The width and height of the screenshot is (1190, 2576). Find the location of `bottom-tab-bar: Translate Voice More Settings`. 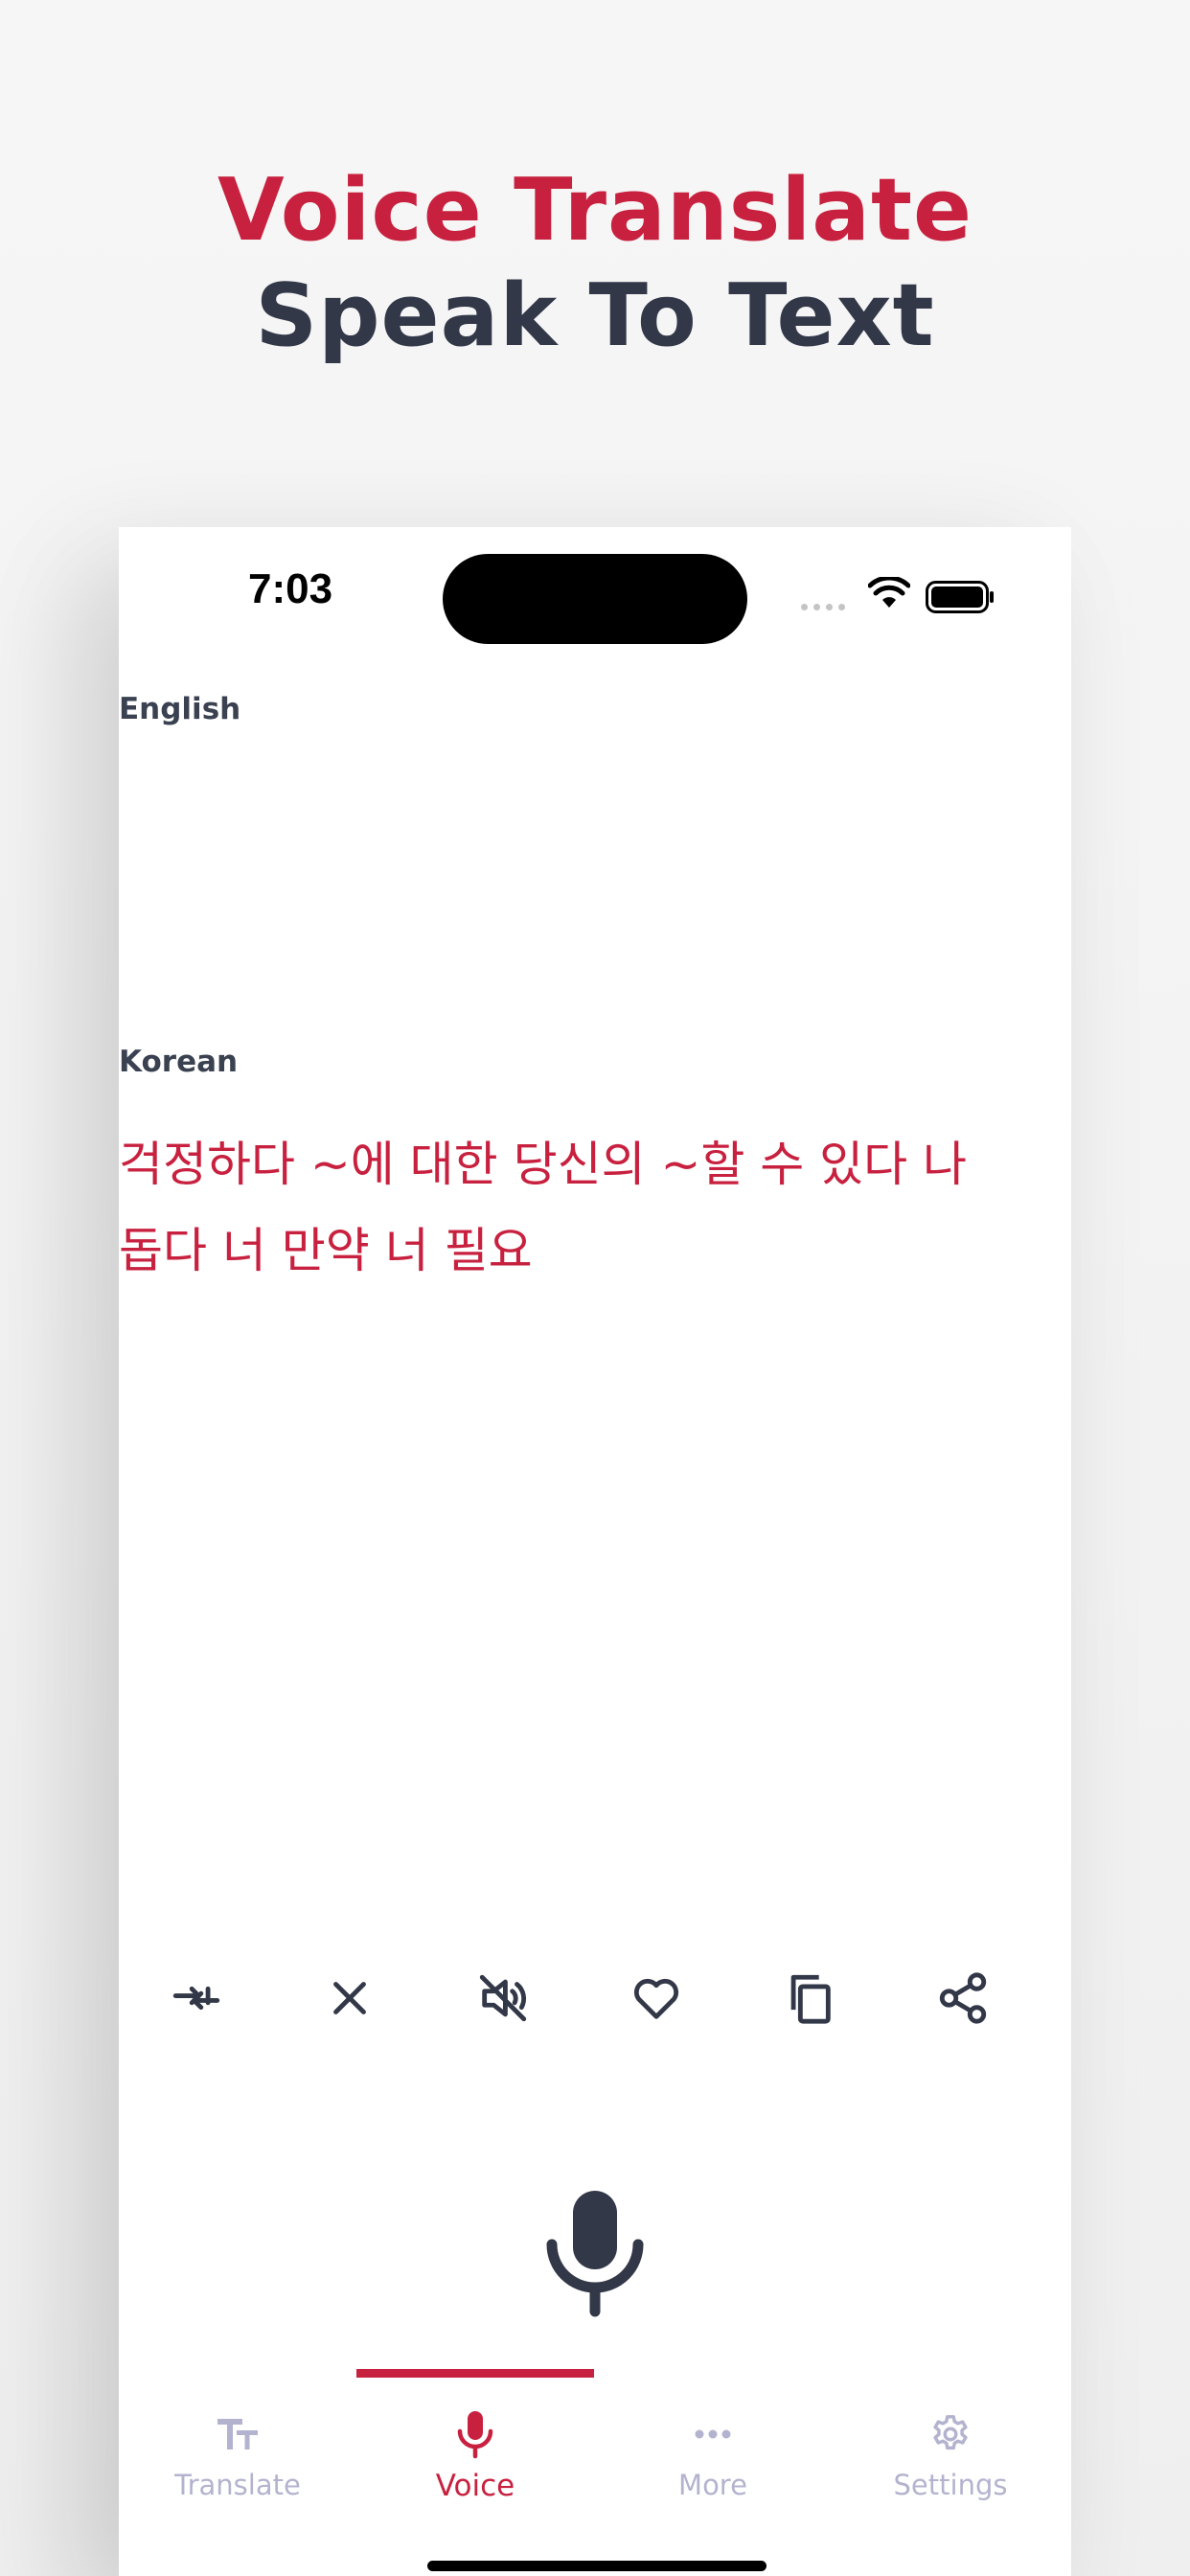

bottom-tab-bar: Translate Voice More Settings is located at coordinates (595, 2472).